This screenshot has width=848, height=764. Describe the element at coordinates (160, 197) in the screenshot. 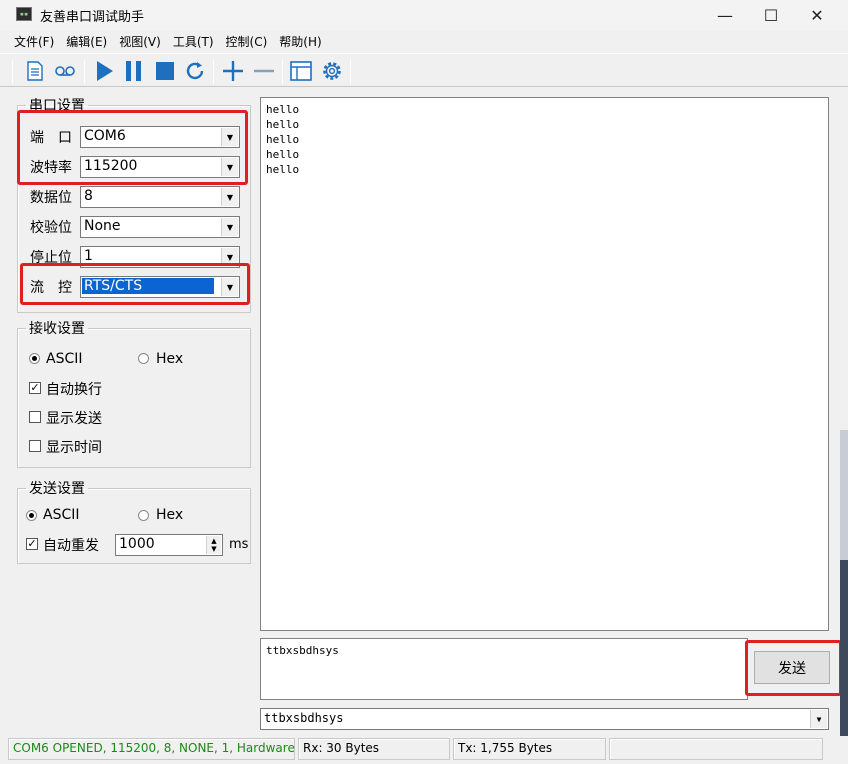

I see `databits-select: 8 ▼` at that location.